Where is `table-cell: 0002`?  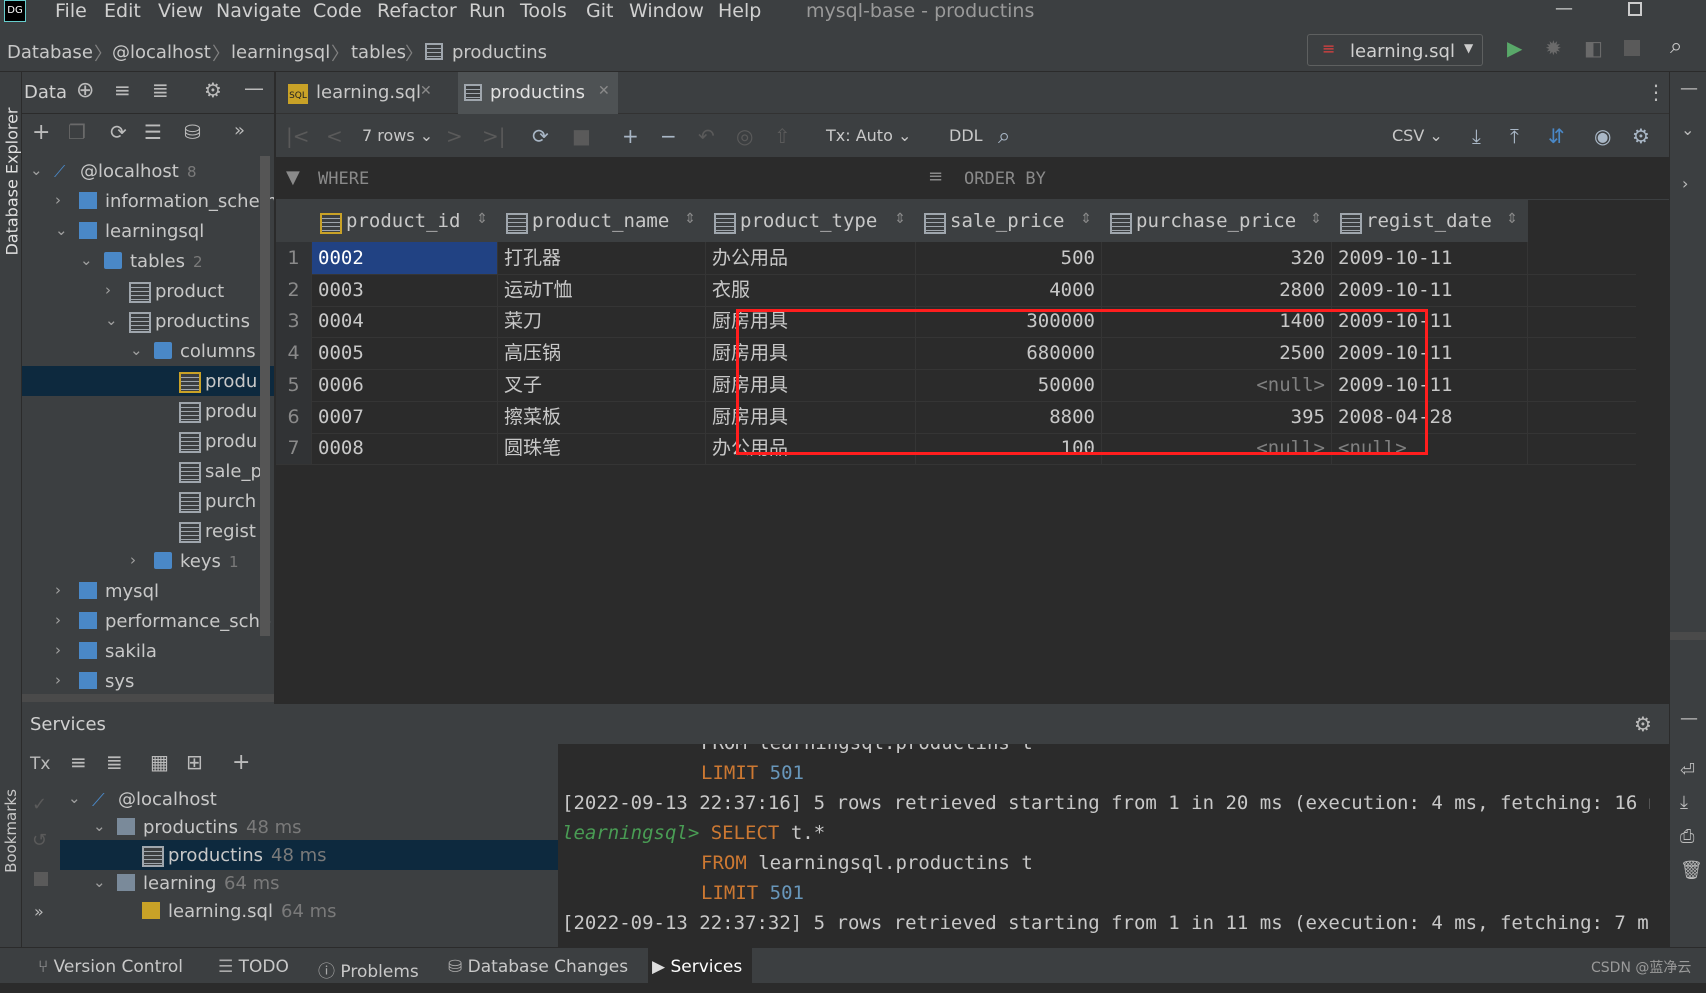 table-cell: 0002 is located at coordinates (405, 258).